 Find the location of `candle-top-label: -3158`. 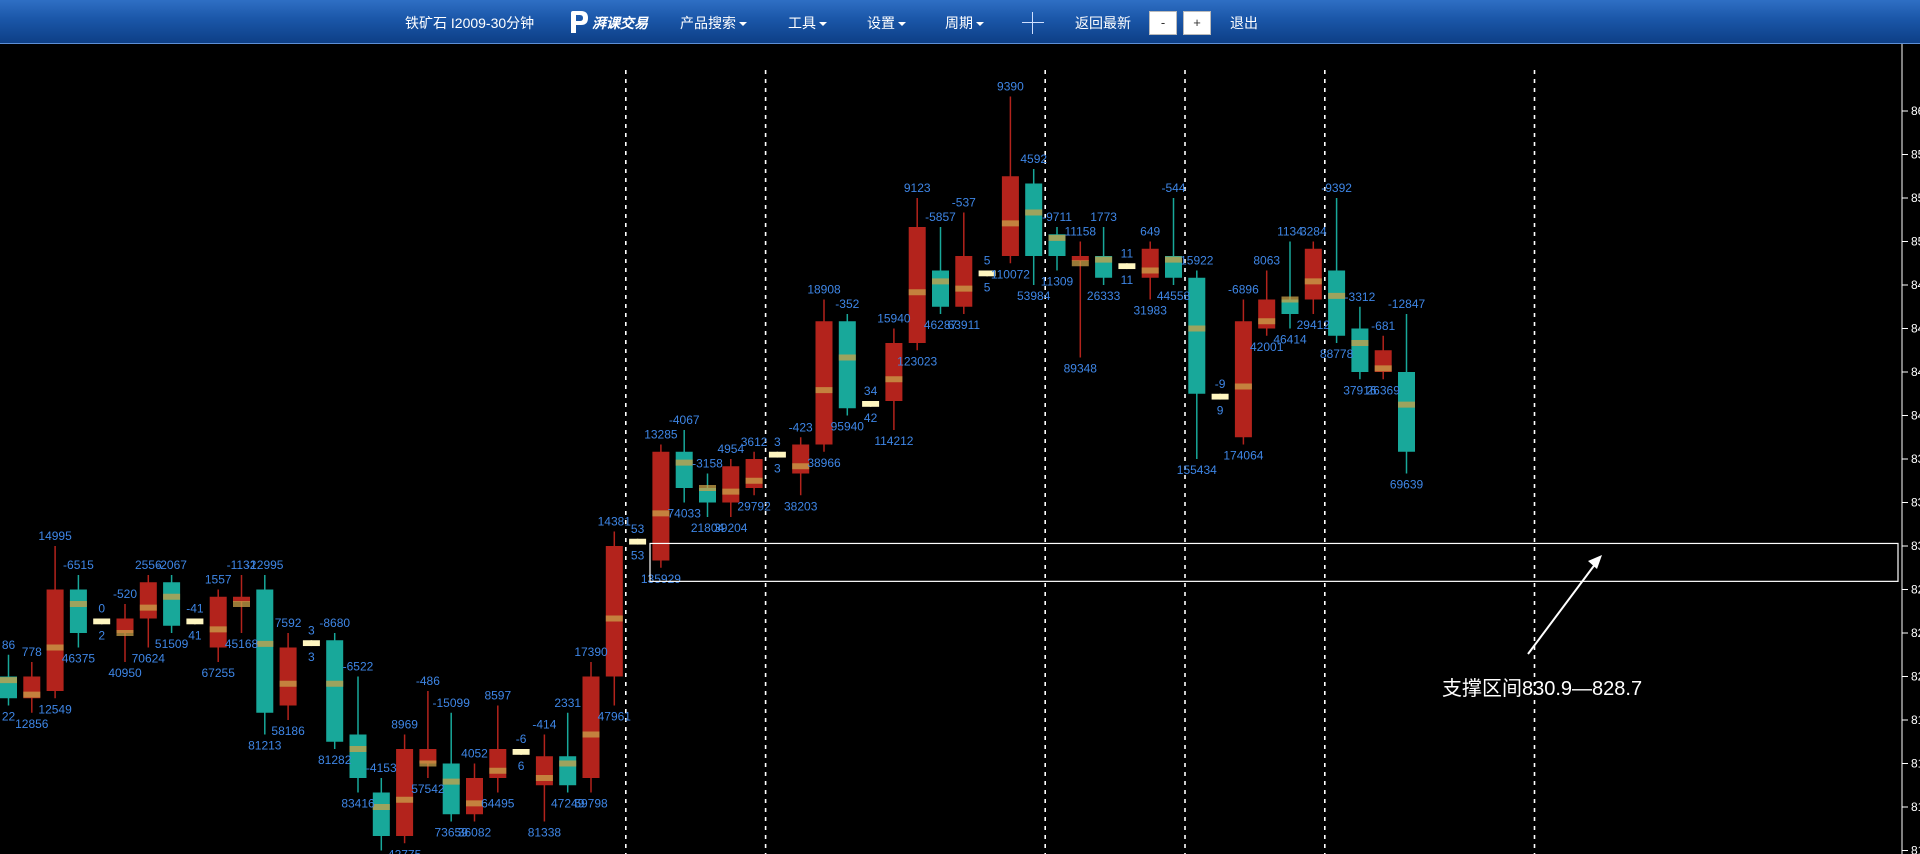

candle-top-label: -3158 is located at coordinates (707, 464).